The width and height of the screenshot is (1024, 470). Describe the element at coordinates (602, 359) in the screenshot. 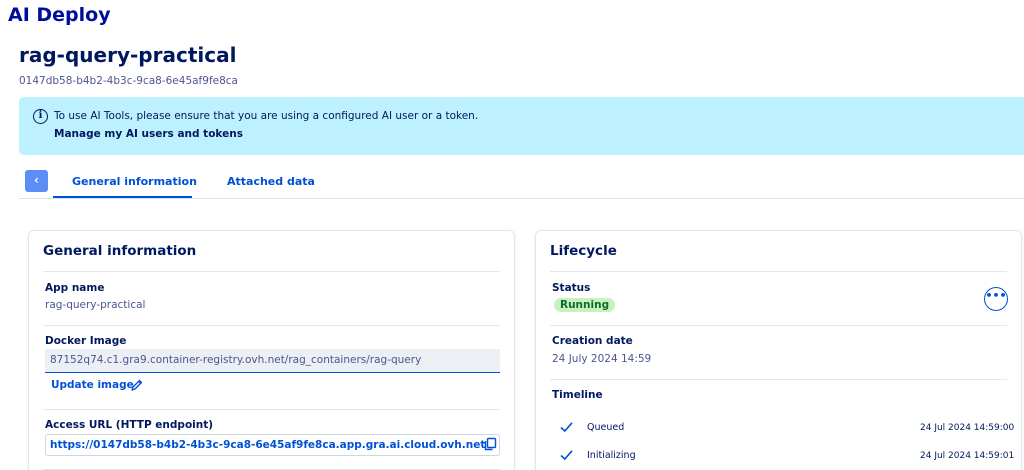

I see `creation-date-value: 24 July 2024 14:59` at that location.